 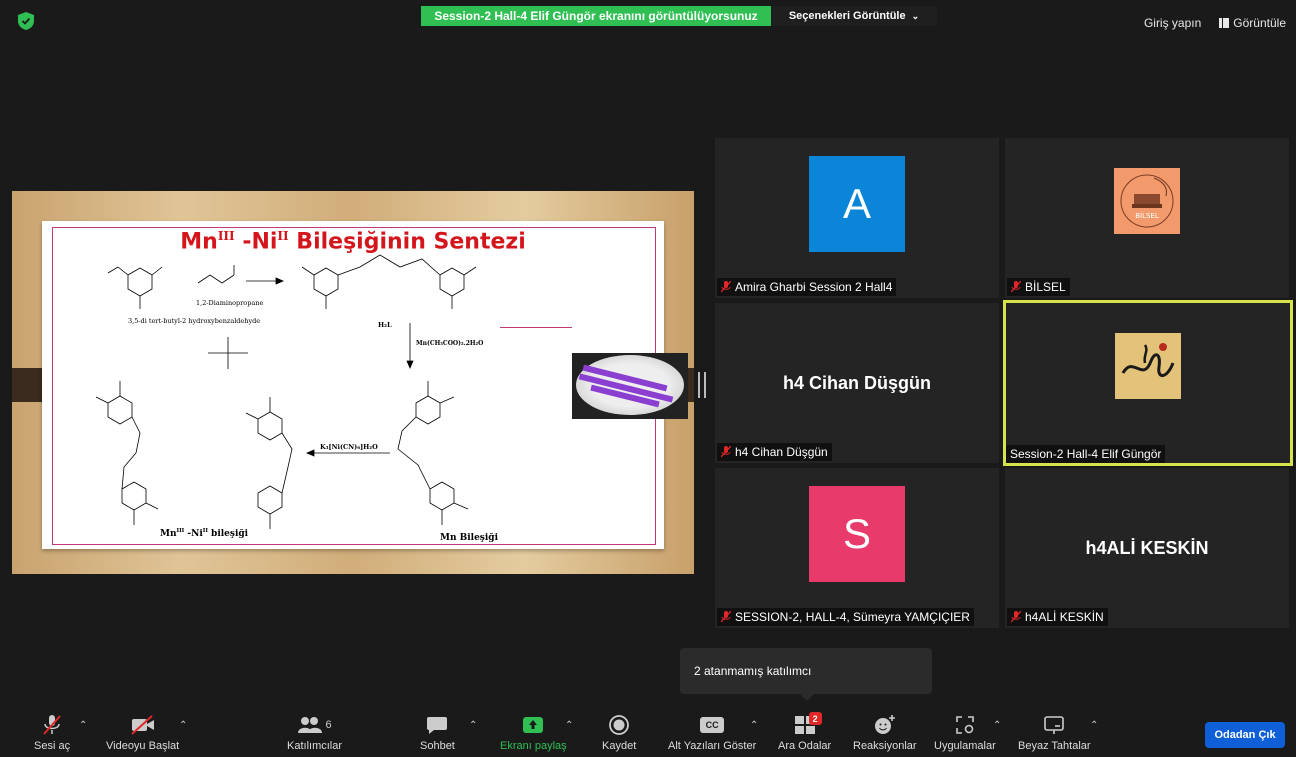 I want to click on participant-name: Amira Gharbi Session 2 Hall4, so click(x=814, y=287).